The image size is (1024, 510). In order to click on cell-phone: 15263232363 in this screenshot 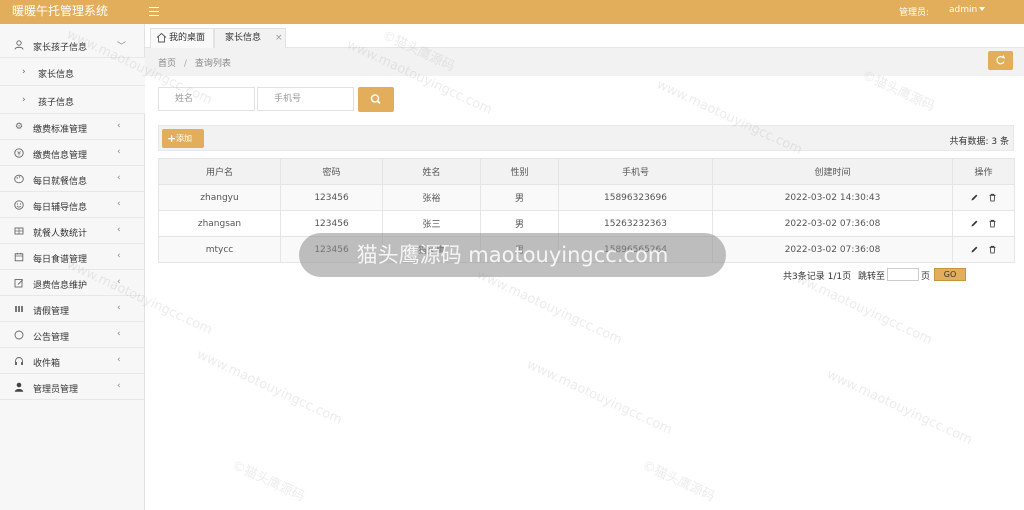, I will do `click(635, 223)`.